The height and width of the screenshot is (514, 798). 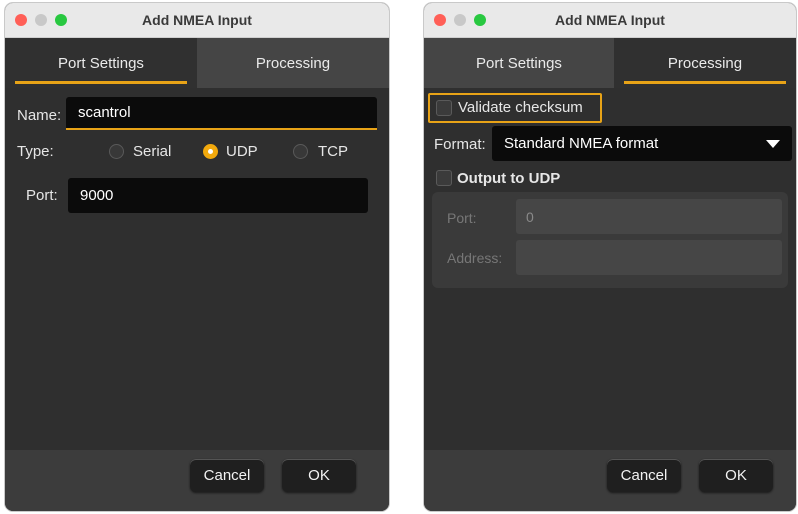 I want to click on udp-address-input, so click(x=649, y=257).